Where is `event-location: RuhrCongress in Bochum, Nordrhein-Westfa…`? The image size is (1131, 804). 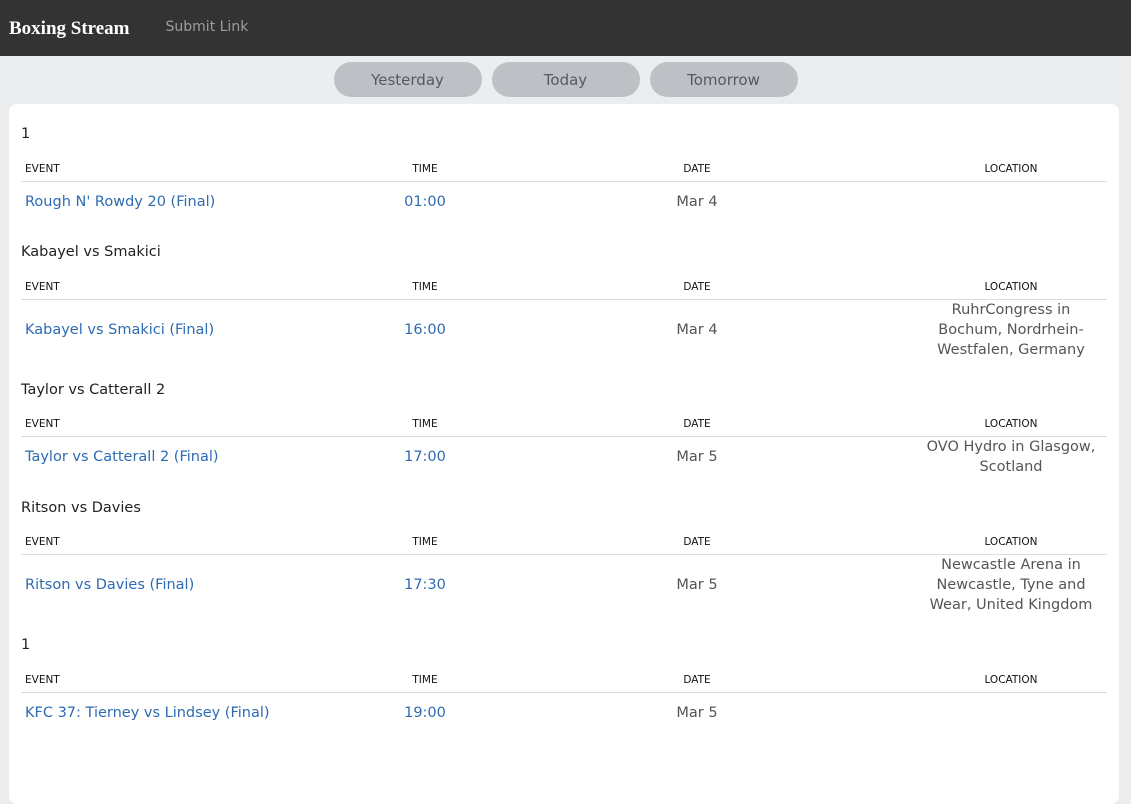
event-location: RuhrCongress in Bochum, Nordrhein-Westfa… is located at coordinates (1011, 329).